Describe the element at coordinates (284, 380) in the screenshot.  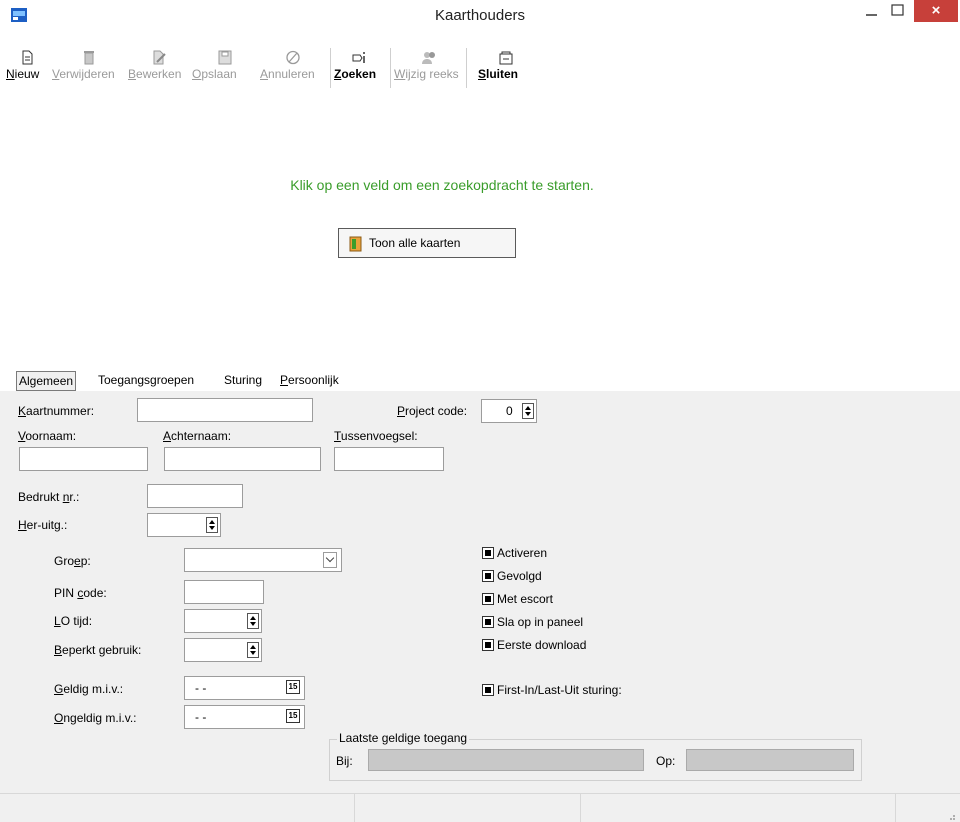
I see `persoonlijk-accel: P` at that location.